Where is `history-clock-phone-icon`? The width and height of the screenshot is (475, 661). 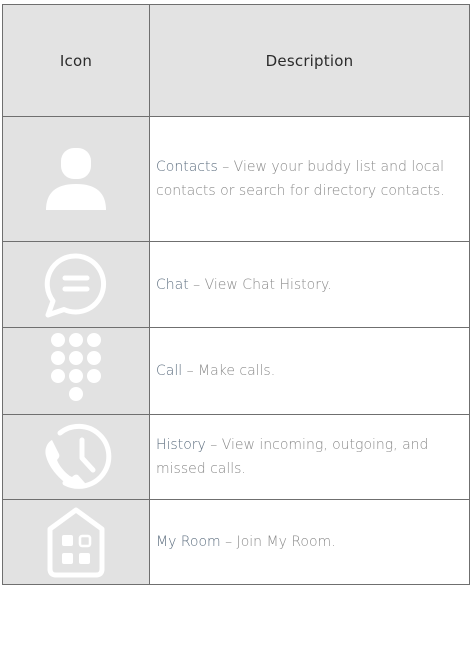
history-clock-phone-icon is located at coordinates (78, 456).